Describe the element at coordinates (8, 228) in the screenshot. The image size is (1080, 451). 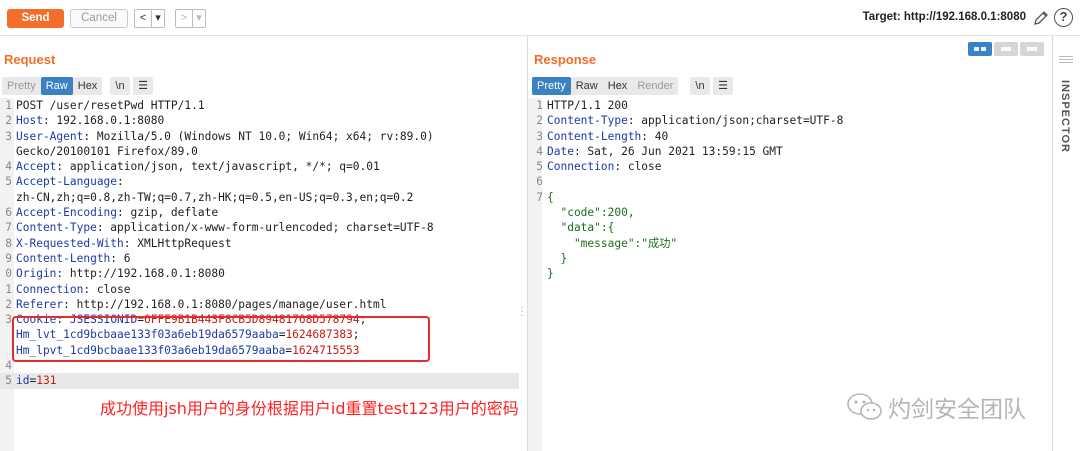
I see `line-number: 7` at that location.